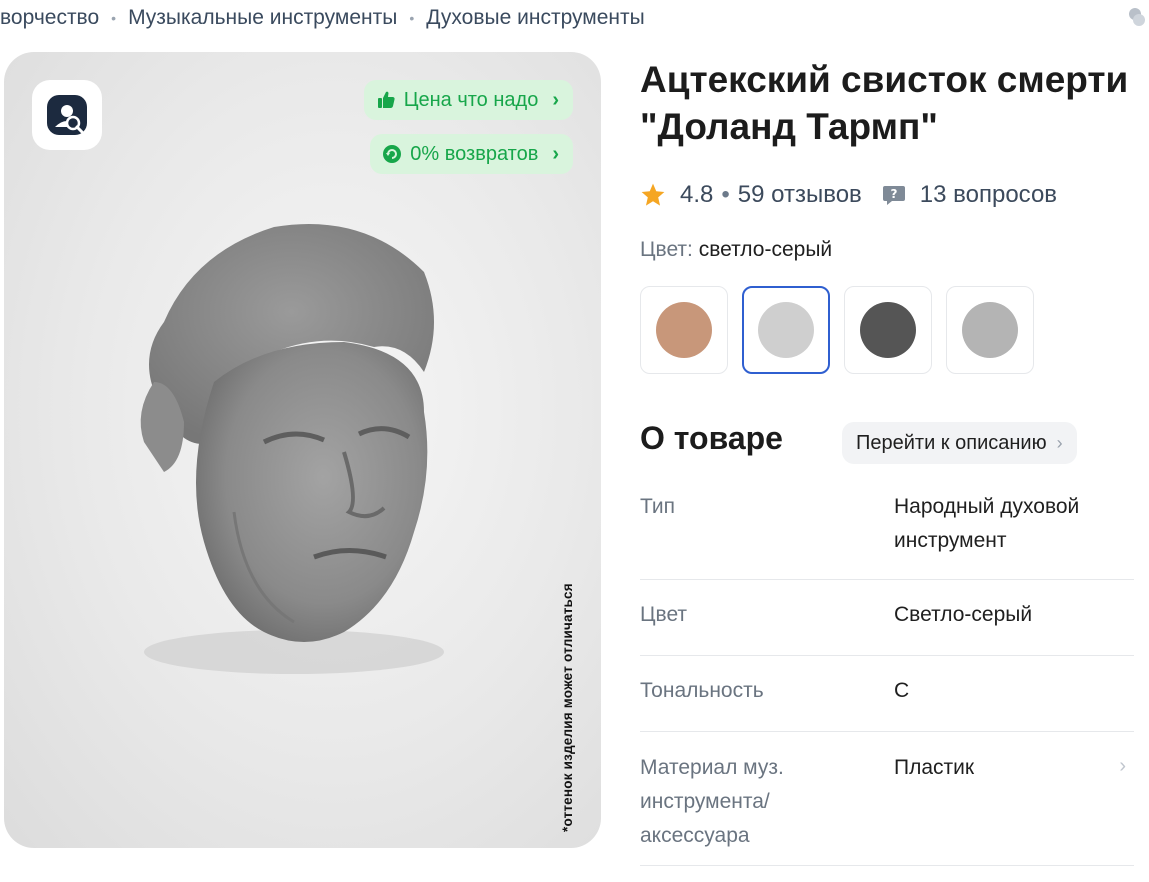 The image size is (1149, 882). Describe the element at coordinates (884, 103) in the screenshot. I see `product-title: Ацтекский свисток смерти "Доланд Тармп"` at that location.